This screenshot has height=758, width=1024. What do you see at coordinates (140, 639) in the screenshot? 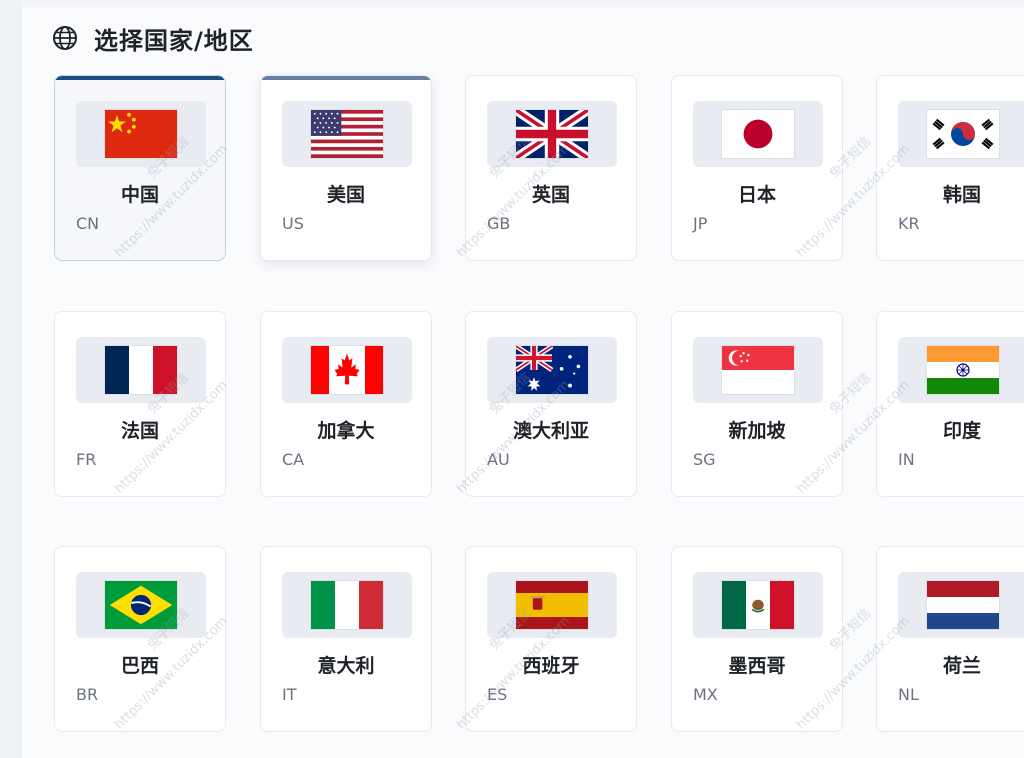
I see `country-card-br: 巴西 BR` at bounding box center [140, 639].